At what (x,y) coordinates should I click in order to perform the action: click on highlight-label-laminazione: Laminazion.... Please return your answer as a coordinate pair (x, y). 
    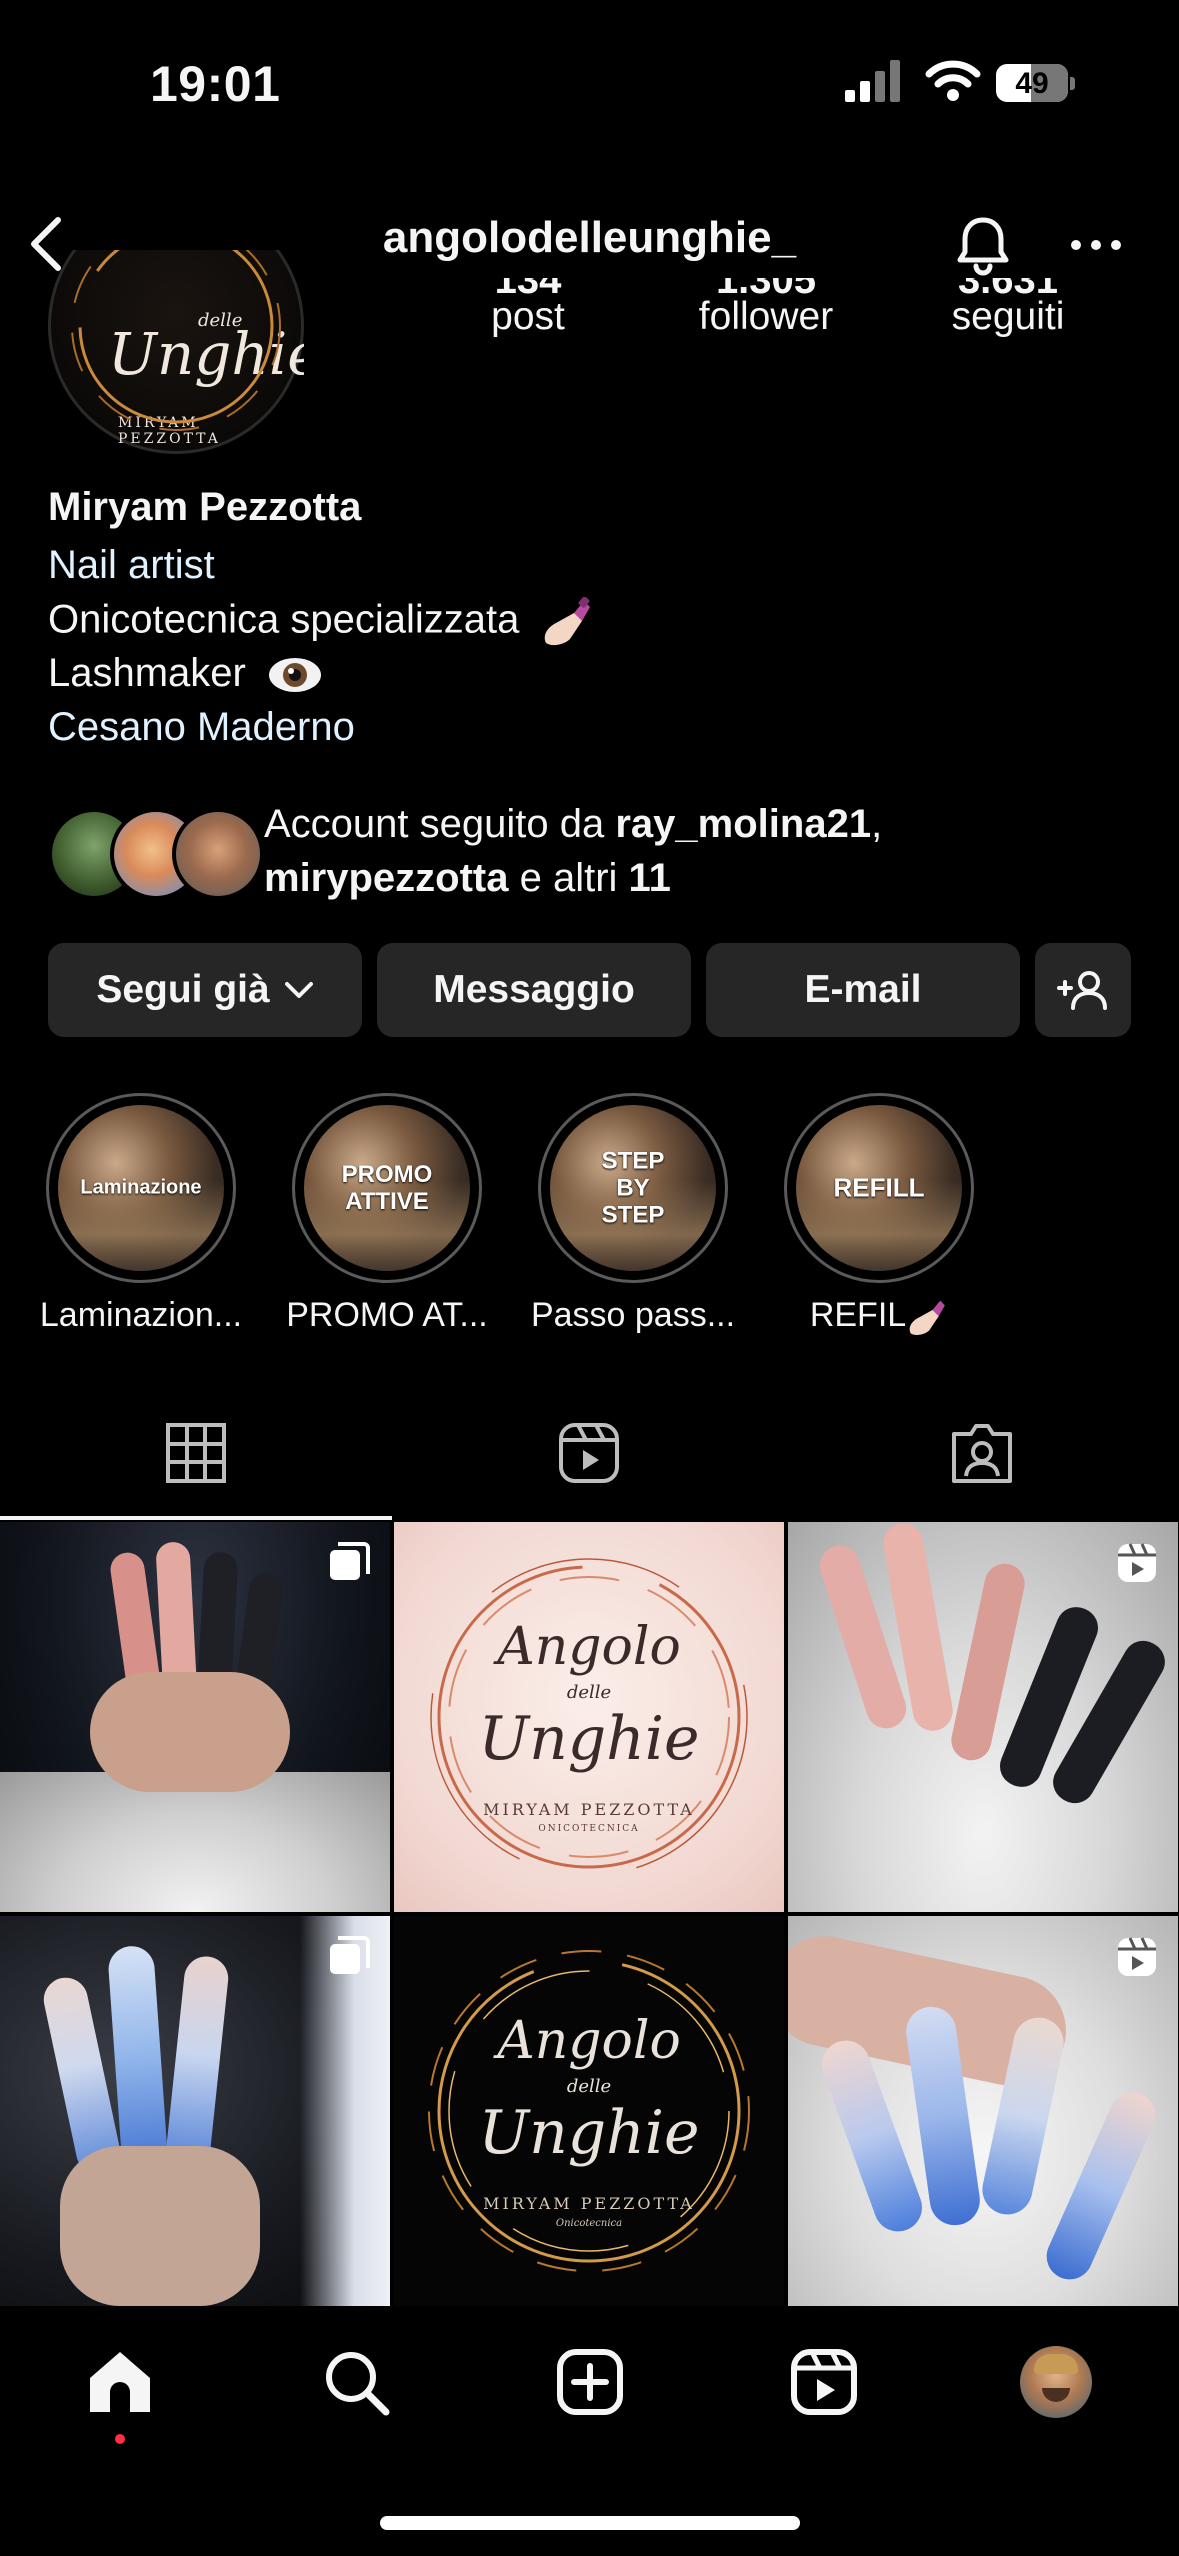
    Looking at the image, I should click on (141, 1315).